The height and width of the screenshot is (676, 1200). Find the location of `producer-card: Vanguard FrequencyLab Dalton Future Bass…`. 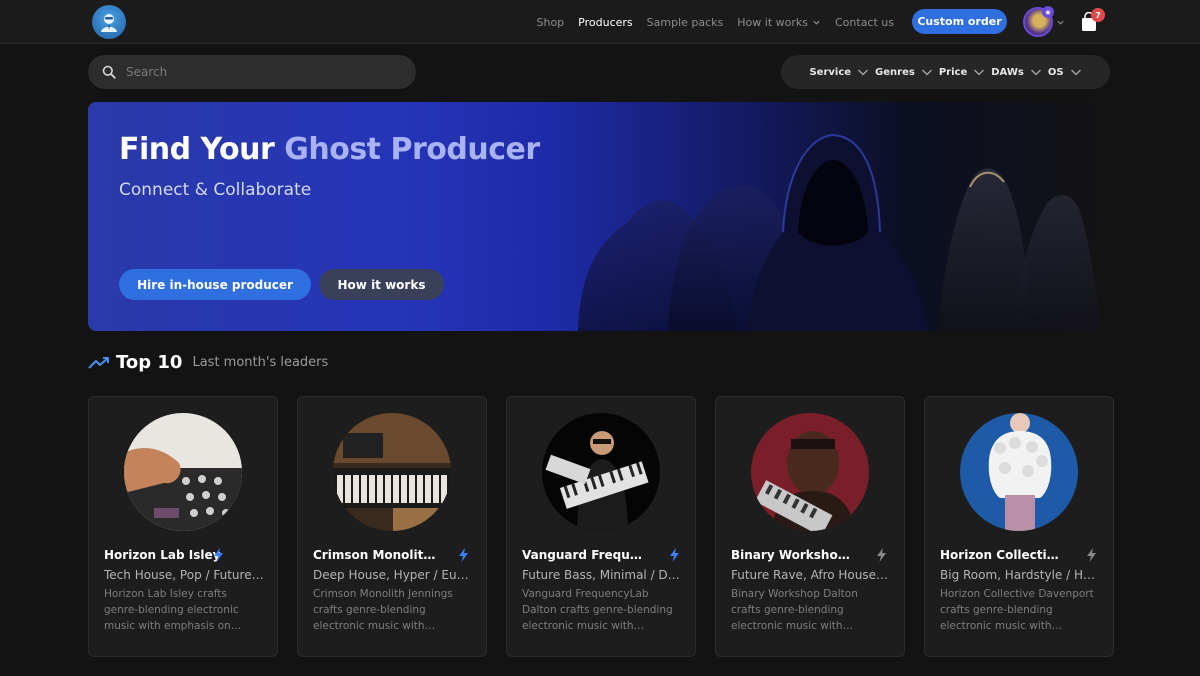

producer-card: Vanguard FrequencyLab Dalton Future Bass… is located at coordinates (601, 526).